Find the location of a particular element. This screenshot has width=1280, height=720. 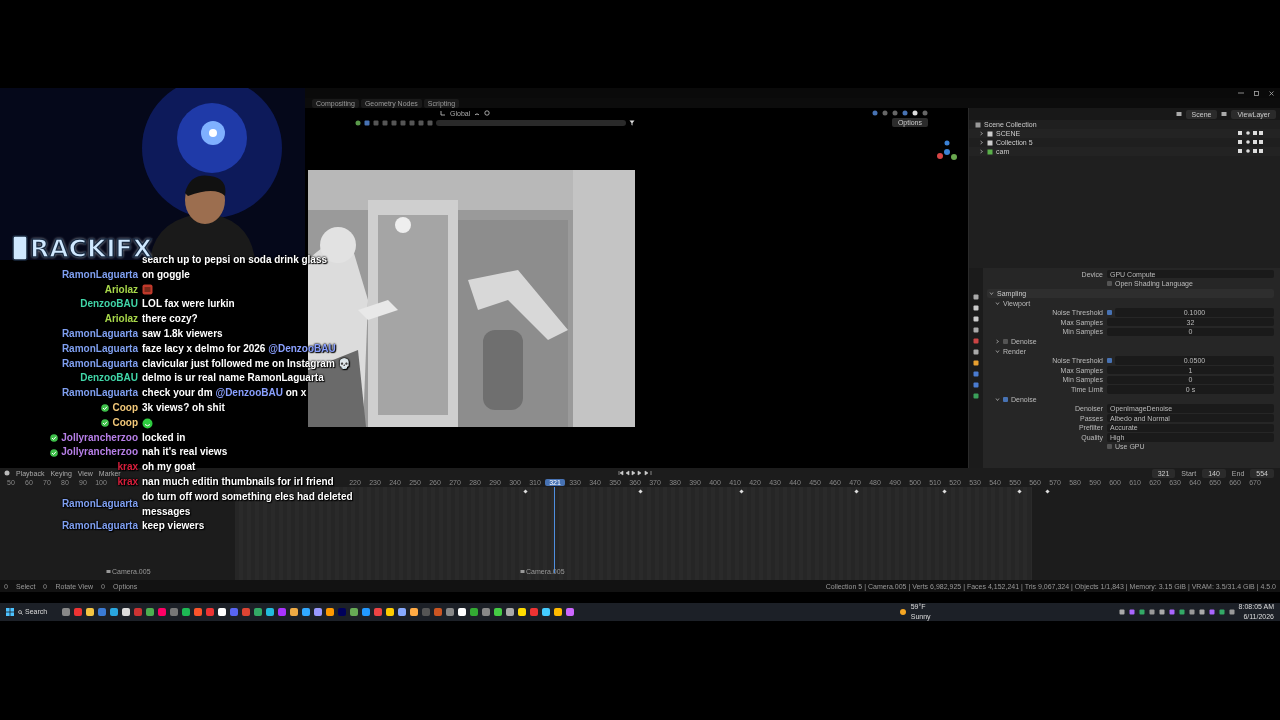

search-field is located at coordinates (531, 122).